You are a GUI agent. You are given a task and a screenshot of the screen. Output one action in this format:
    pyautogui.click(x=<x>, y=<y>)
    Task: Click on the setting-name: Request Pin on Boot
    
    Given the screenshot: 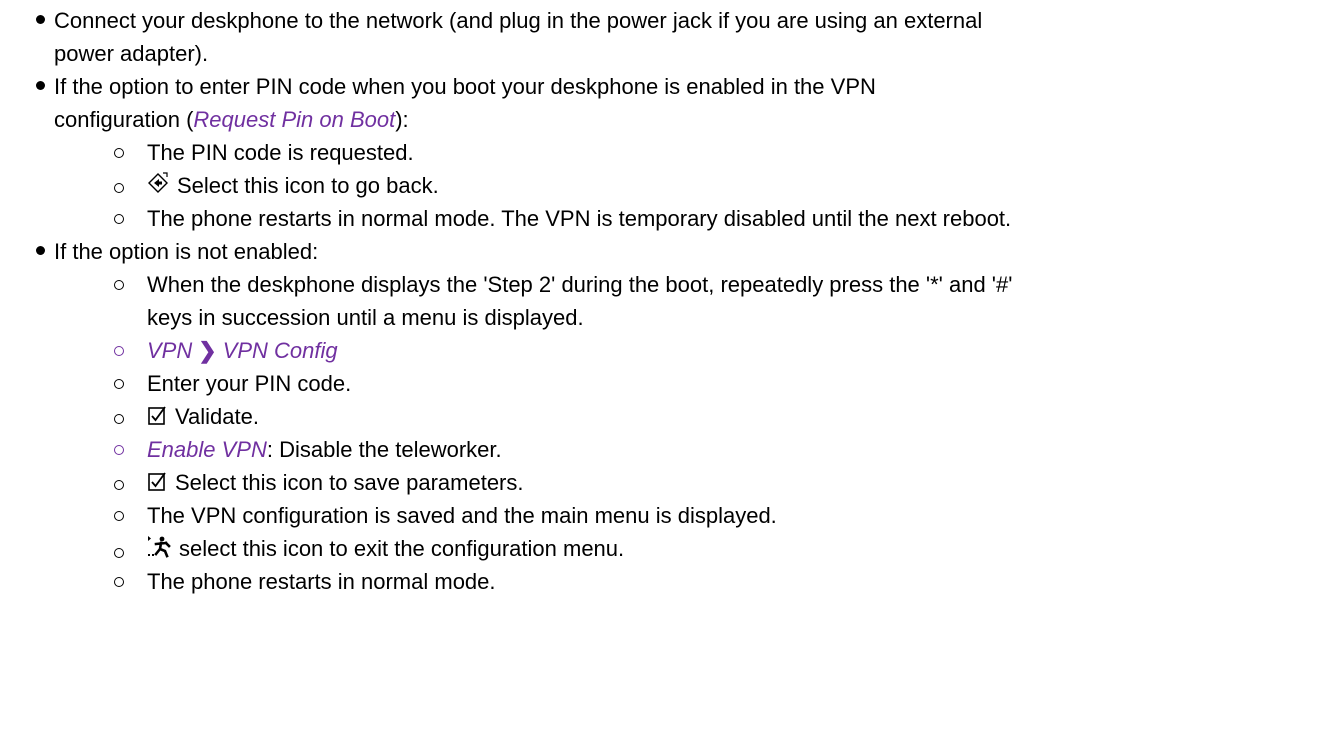 What is the action you would take?
    pyautogui.click(x=294, y=119)
    